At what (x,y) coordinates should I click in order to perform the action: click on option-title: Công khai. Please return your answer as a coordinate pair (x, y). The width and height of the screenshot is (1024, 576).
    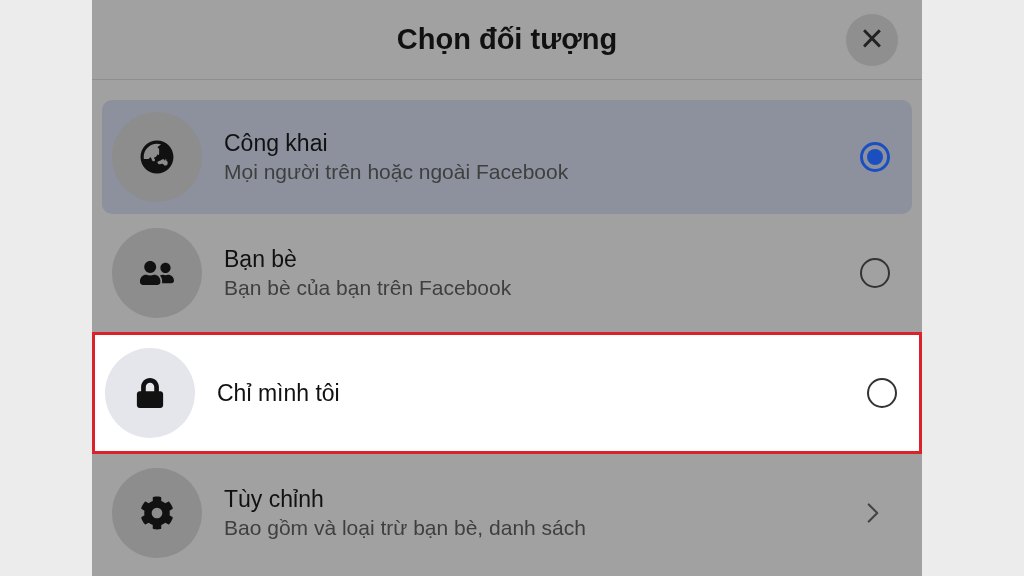
    Looking at the image, I should click on (276, 143).